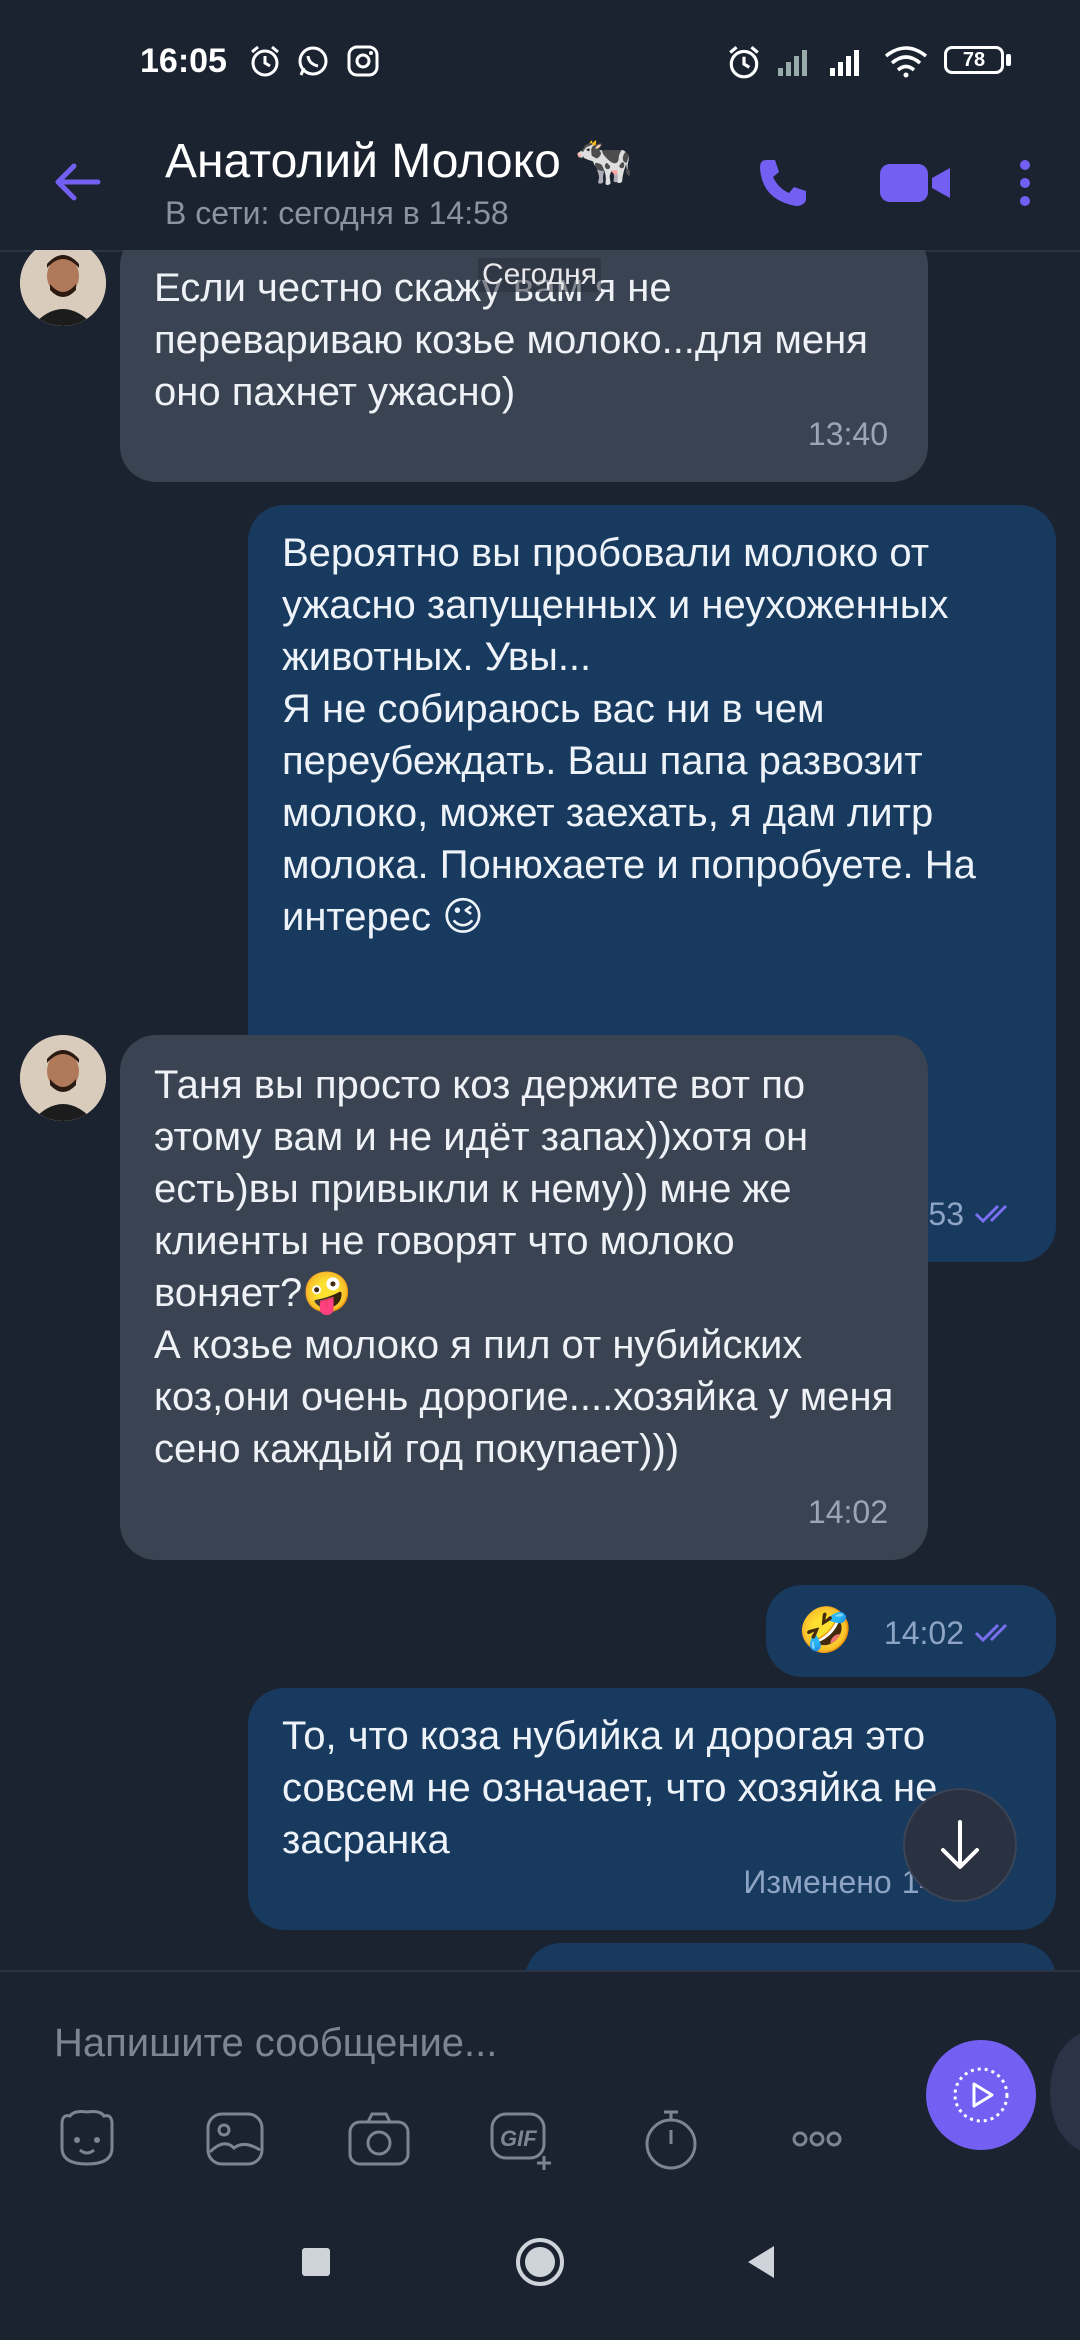 The width and height of the screenshot is (1080, 2340). Describe the element at coordinates (183, 61) in the screenshot. I see `status-time: 16:05` at that location.